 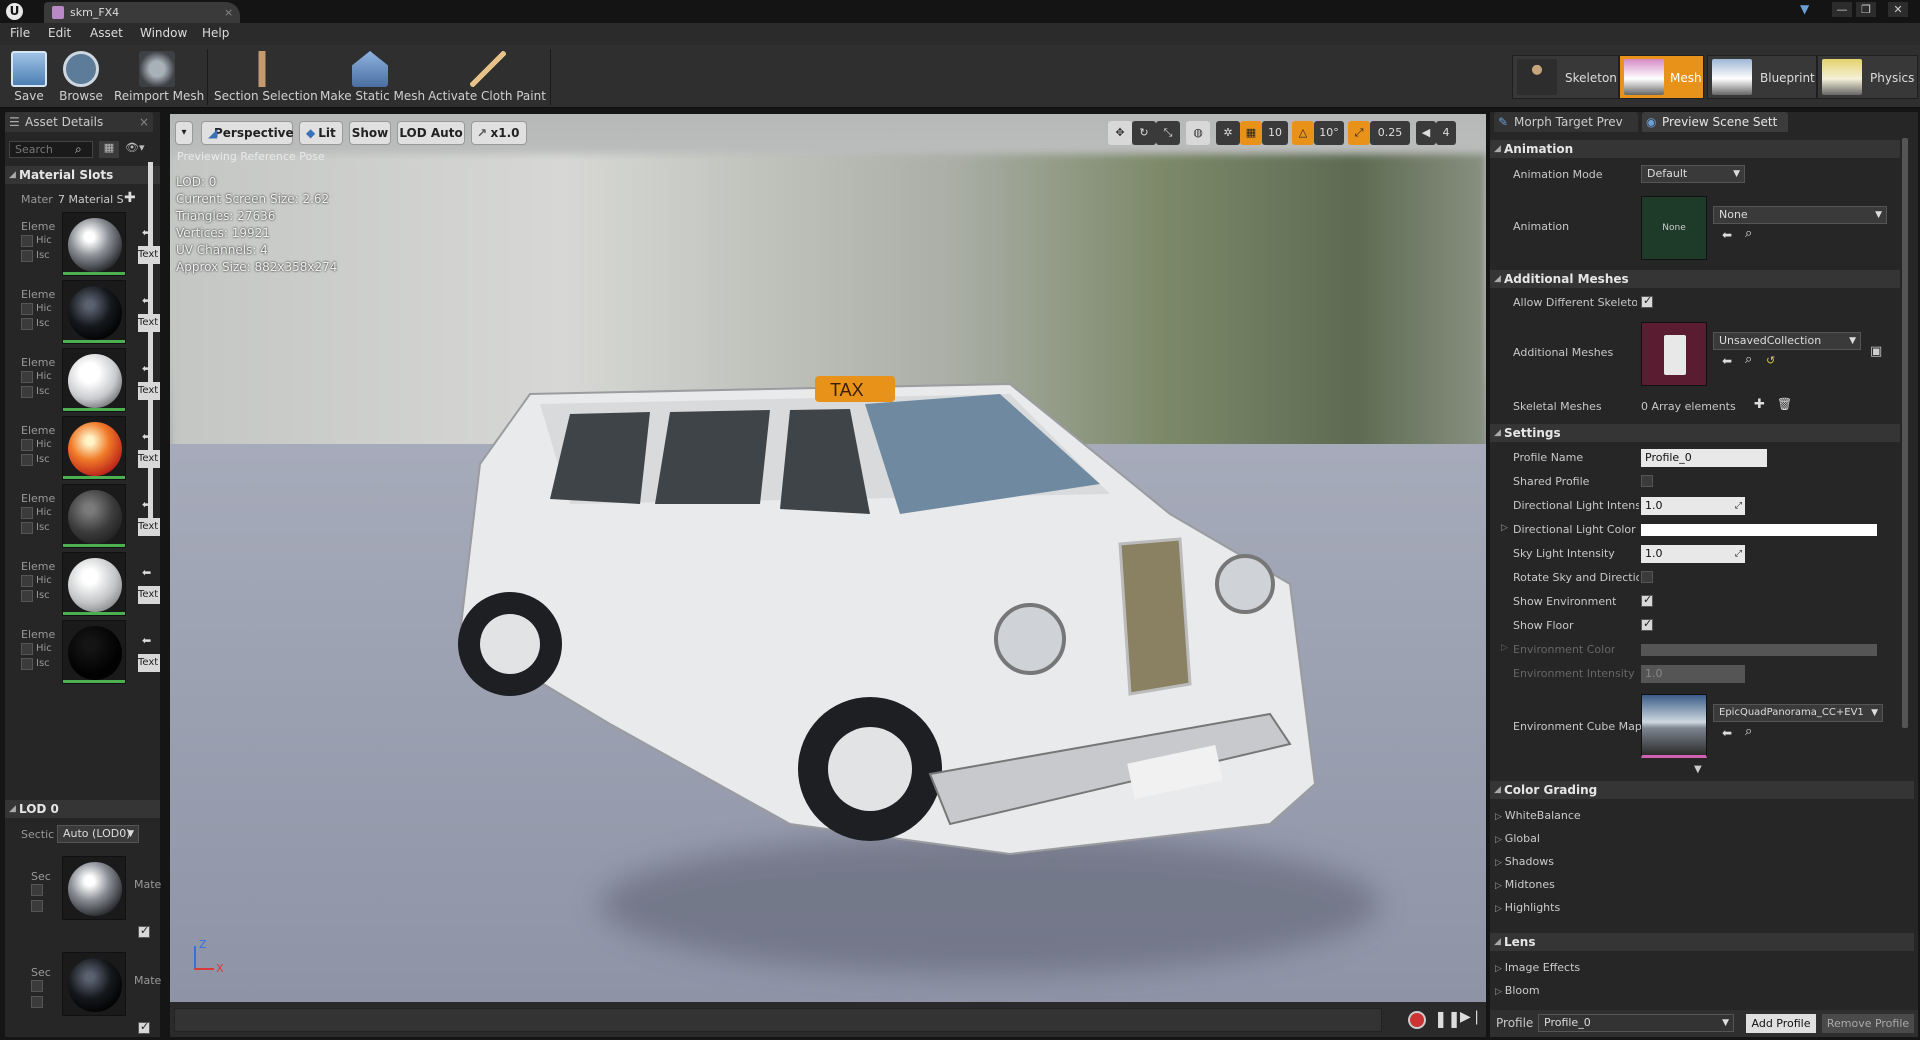 What do you see at coordinates (1867, 77) in the screenshot?
I see `mode-physics-button: Physics` at bounding box center [1867, 77].